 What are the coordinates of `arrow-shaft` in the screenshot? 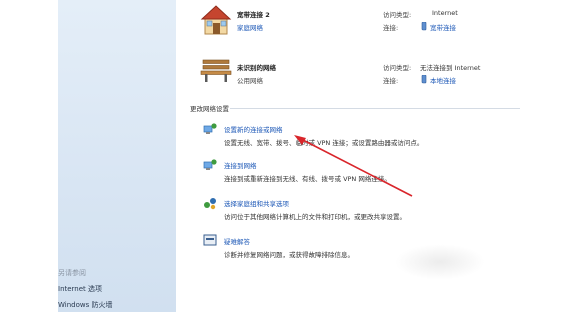 It's located at (356, 167).